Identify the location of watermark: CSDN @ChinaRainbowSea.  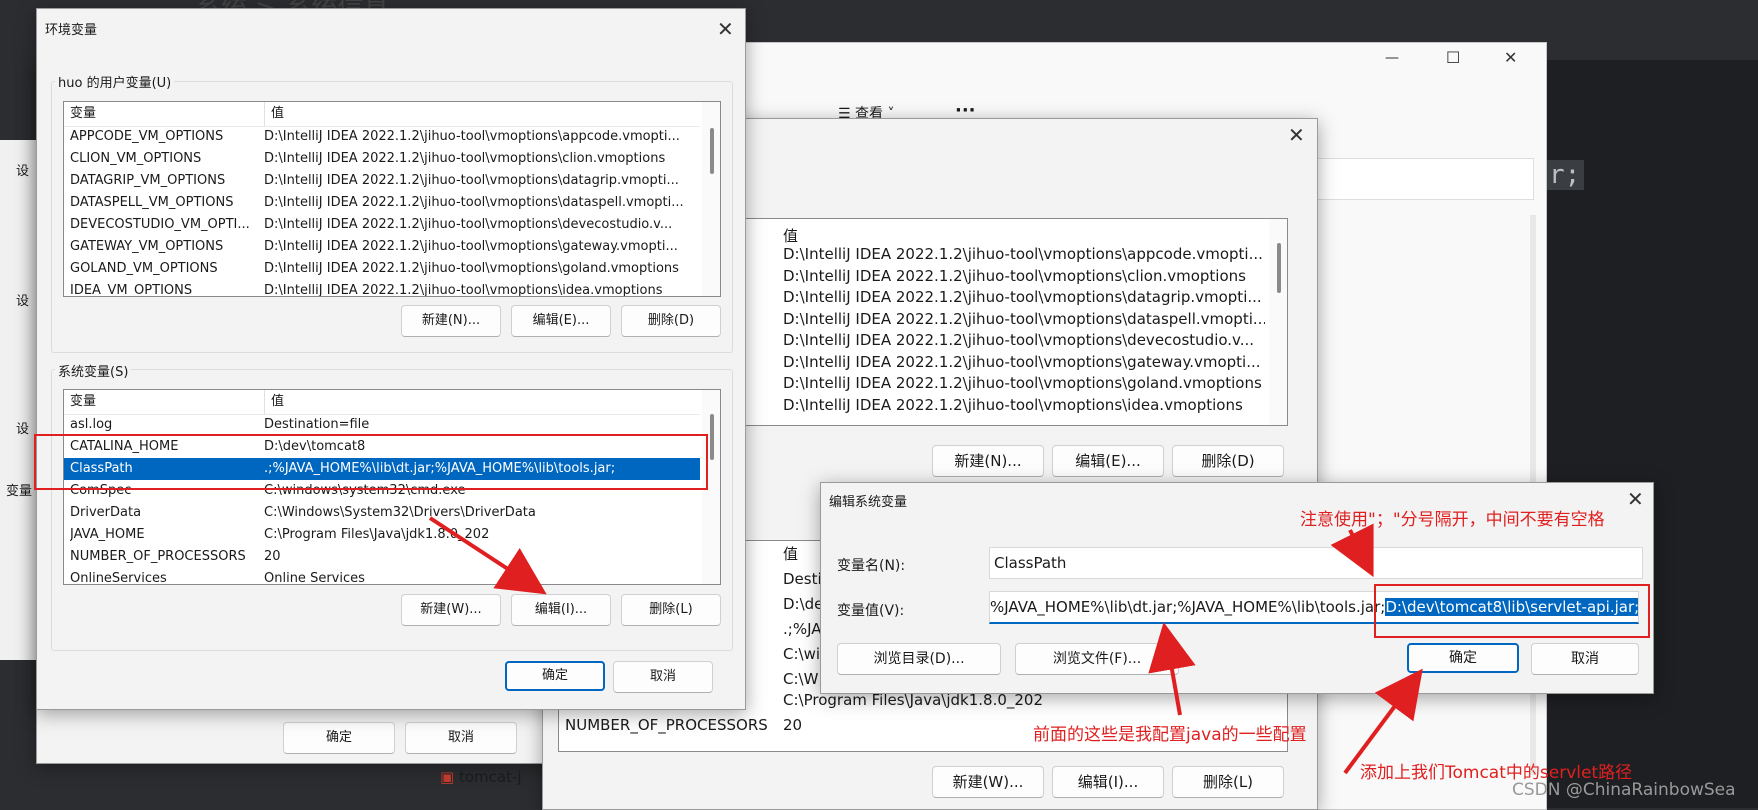
(1624, 790).